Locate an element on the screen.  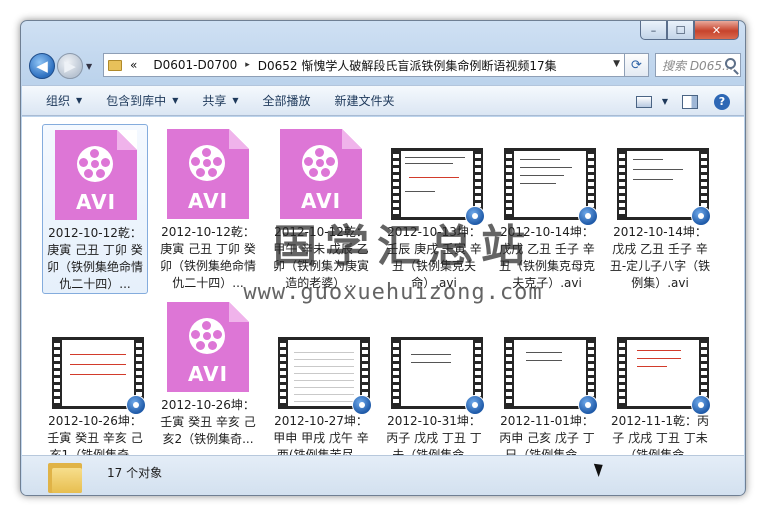
refresh-icon: ⟳ is located at coordinates (636, 65).